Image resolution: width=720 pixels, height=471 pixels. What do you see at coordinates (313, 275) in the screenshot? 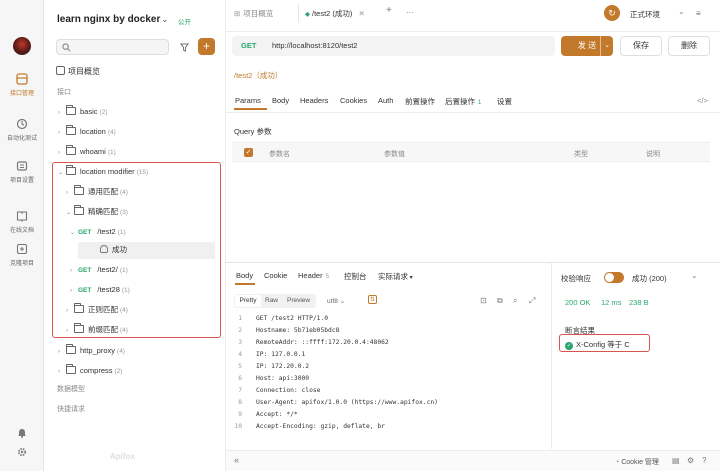
I see `response-tab-header: Header 5` at bounding box center [313, 275].